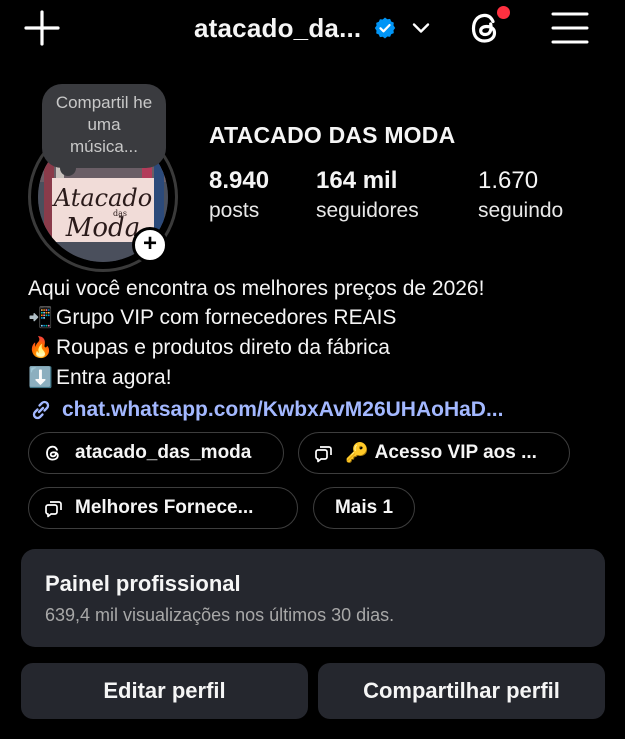 The width and height of the screenshot is (625, 739). I want to click on link-icon, so click(41, 409).